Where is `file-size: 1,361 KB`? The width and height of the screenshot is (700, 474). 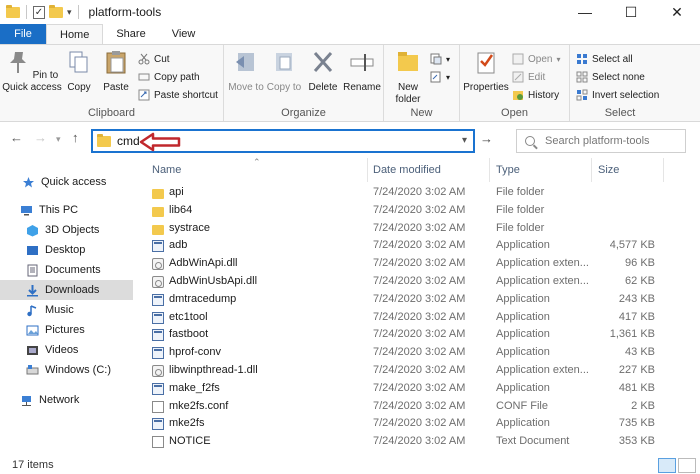 file-size: 1,361 KB is located at coordinates (632, 334).